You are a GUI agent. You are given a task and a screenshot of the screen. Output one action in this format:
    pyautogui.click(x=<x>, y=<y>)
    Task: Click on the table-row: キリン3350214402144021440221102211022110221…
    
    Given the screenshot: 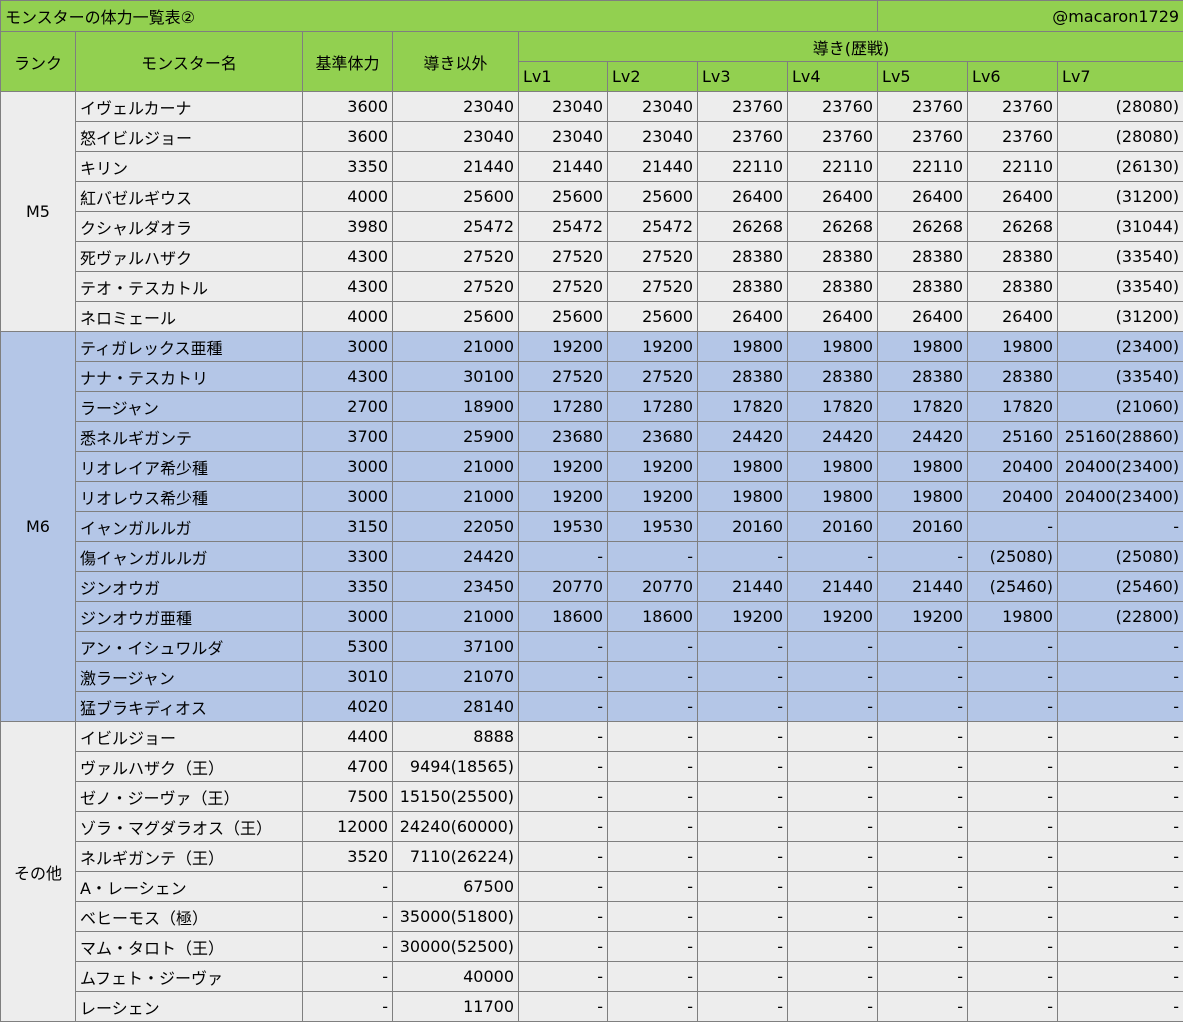 What is the action you would take?
    pyautogui.click(x=592, y=167)
    